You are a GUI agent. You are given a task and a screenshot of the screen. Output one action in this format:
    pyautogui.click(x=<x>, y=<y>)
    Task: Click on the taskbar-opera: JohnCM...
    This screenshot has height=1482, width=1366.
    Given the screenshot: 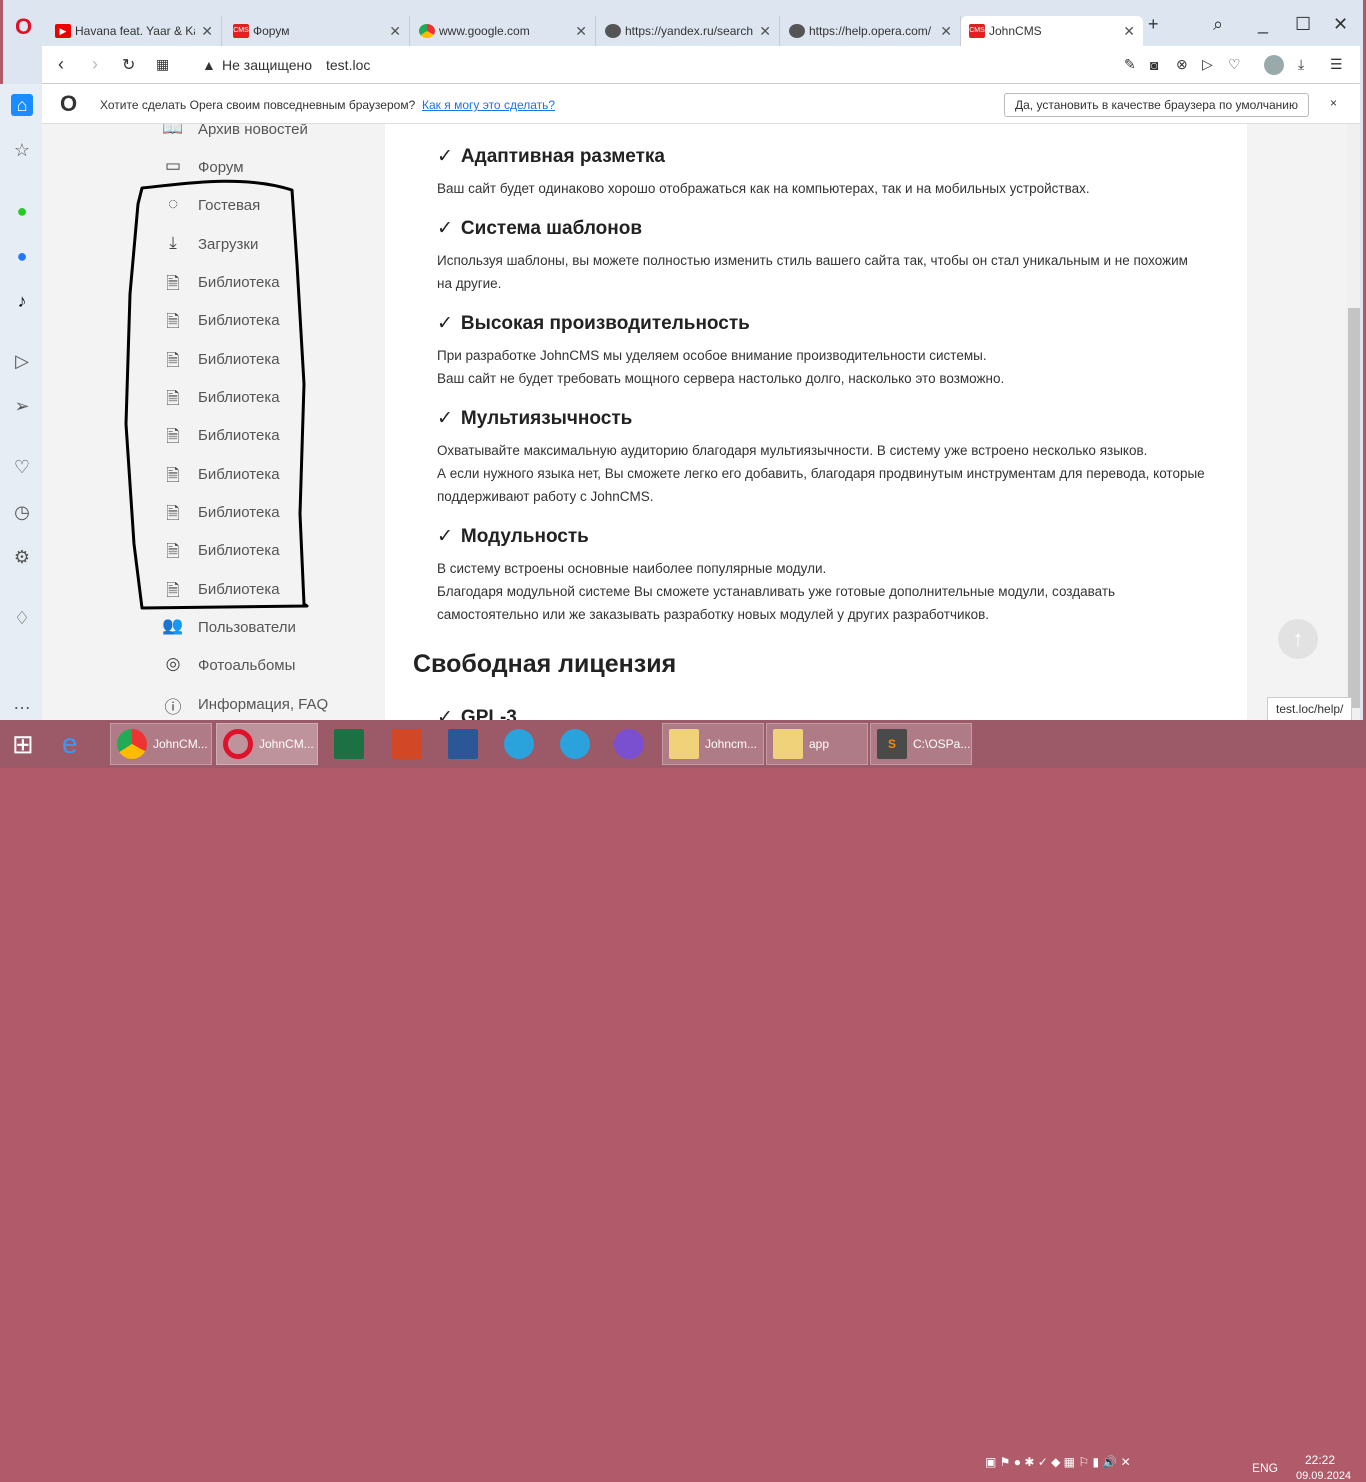 What is the action you would take?
    pyautogui.click(x=267, y=744)
    